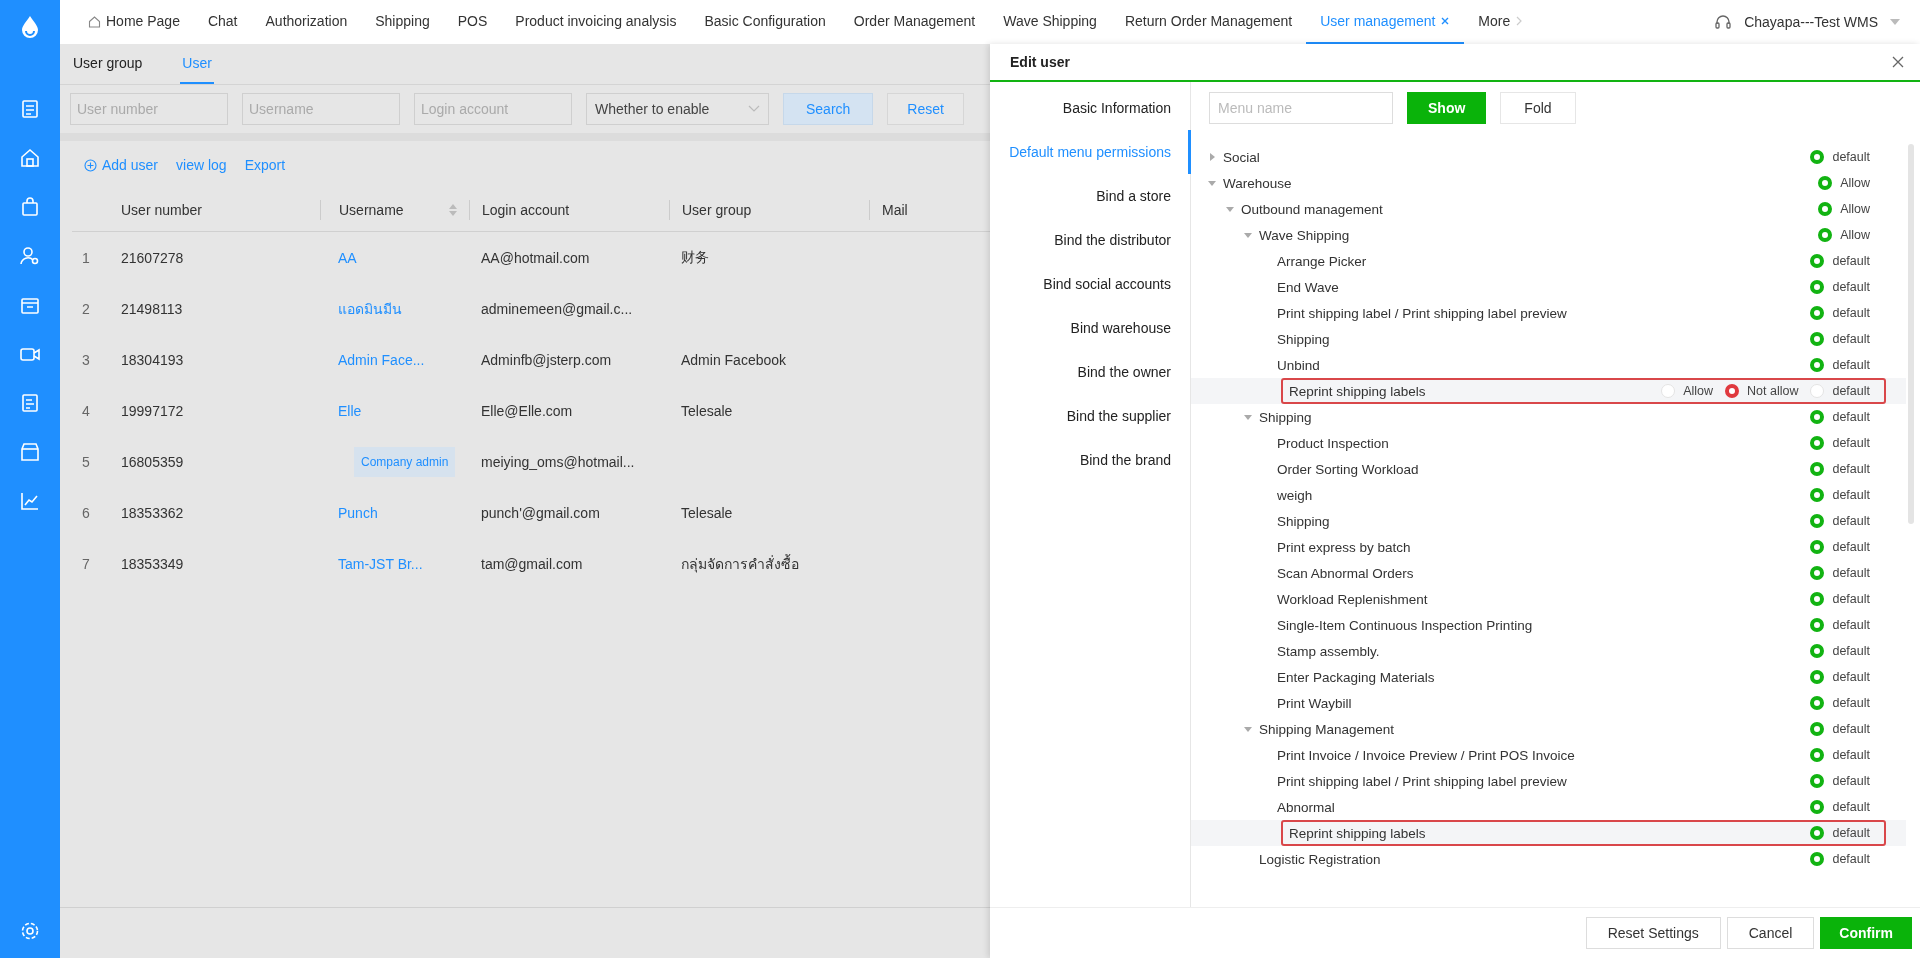 The width and height of the screenshot is (1920, 958). I want to click on option-label: Allow, so click(1855, 235).